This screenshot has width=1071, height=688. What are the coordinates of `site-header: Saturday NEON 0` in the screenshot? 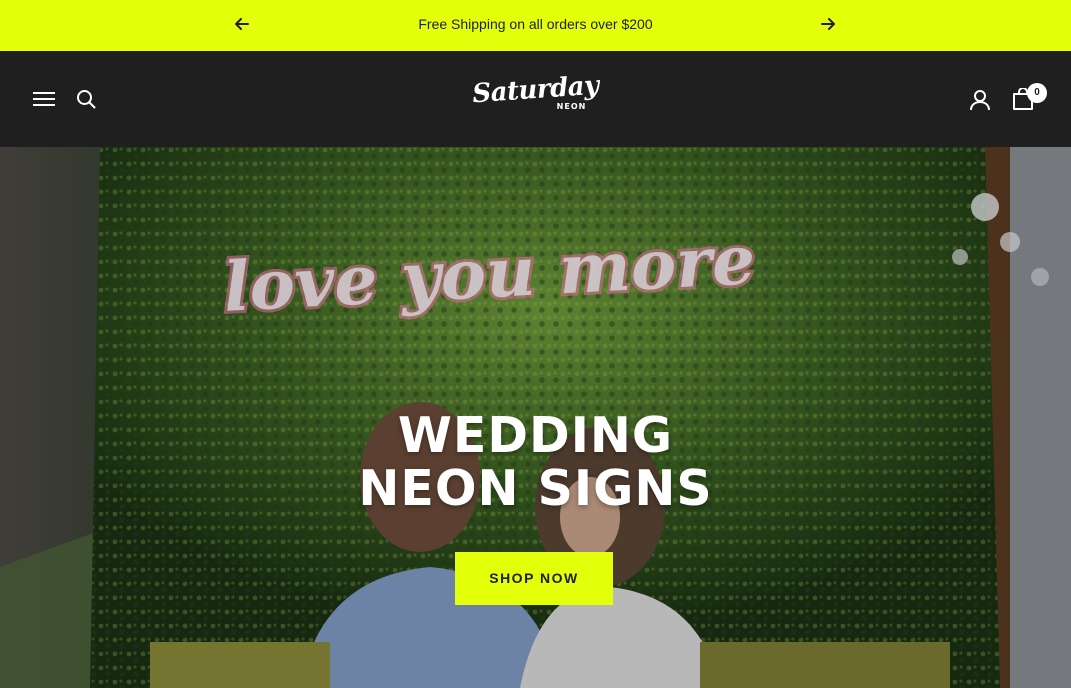 It's located at (535, 99).